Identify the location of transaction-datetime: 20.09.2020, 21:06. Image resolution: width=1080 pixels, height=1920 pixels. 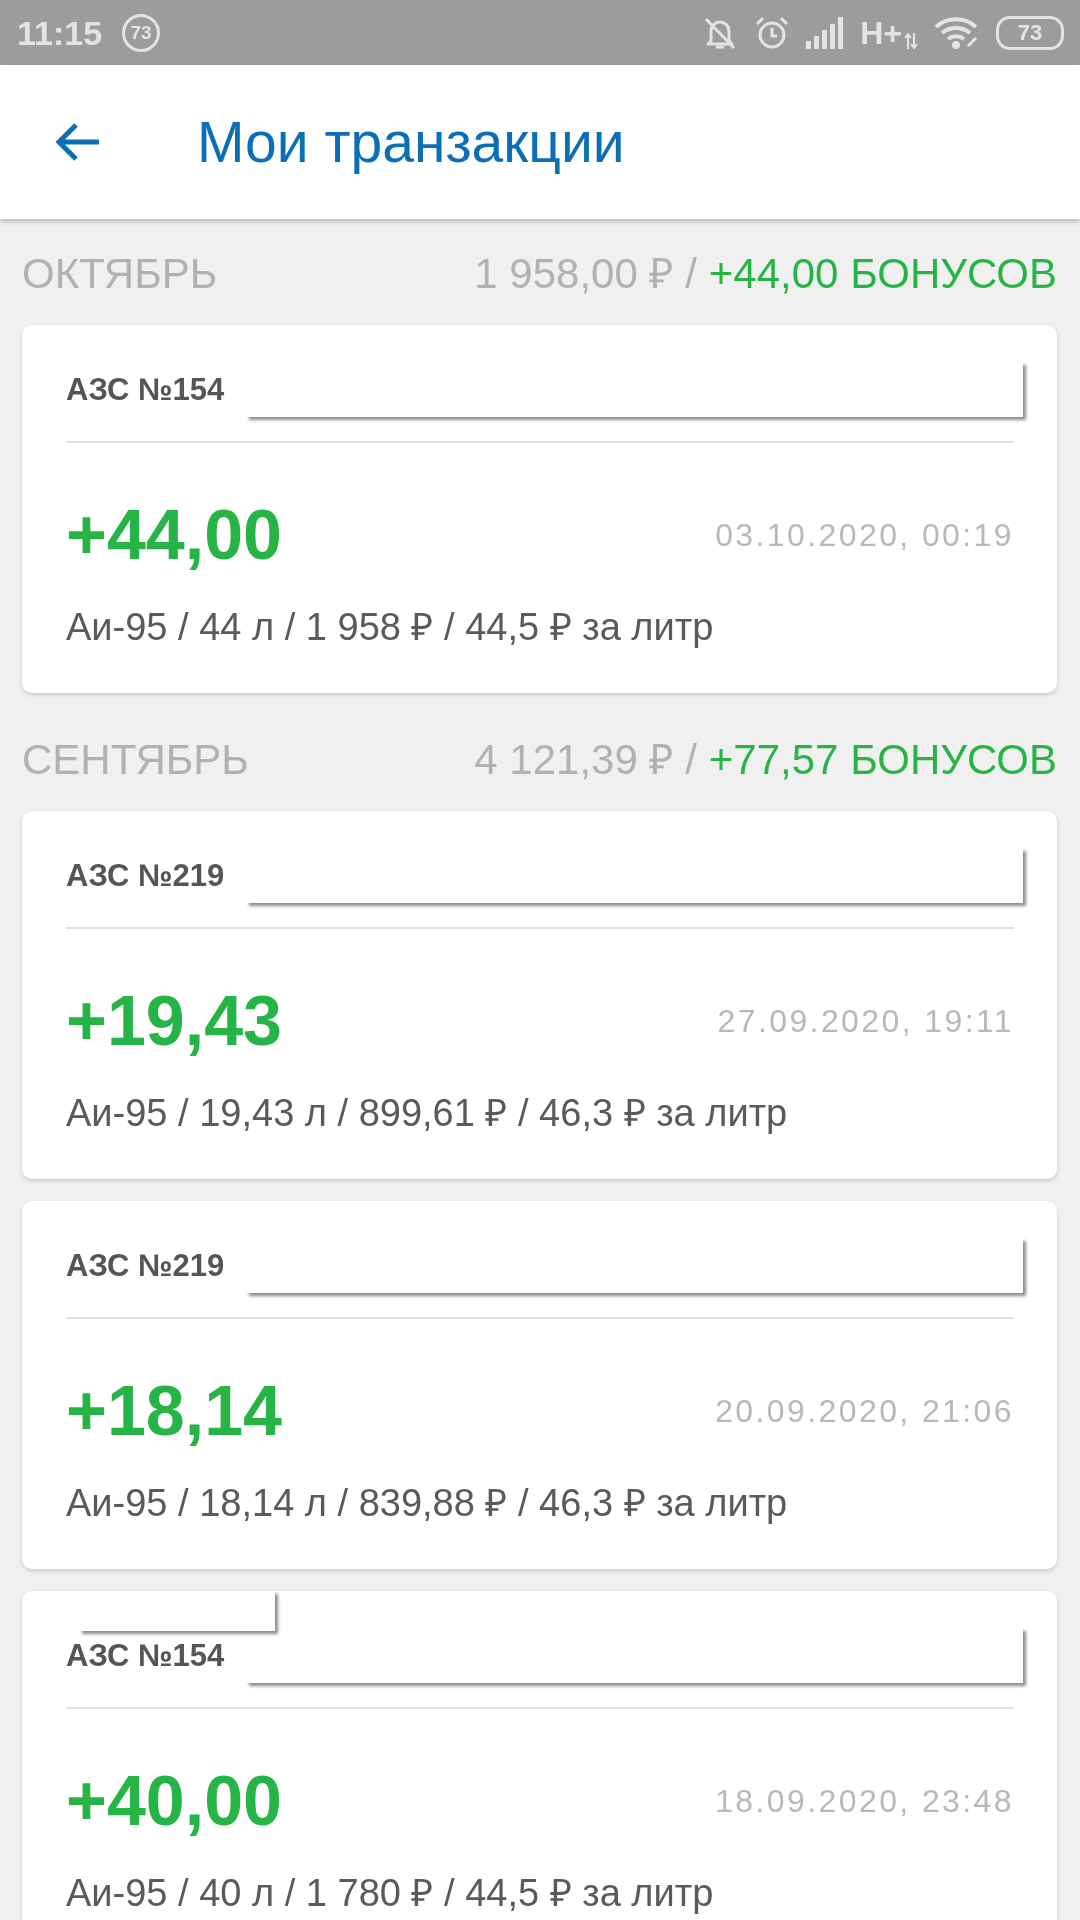
(864, 1411).